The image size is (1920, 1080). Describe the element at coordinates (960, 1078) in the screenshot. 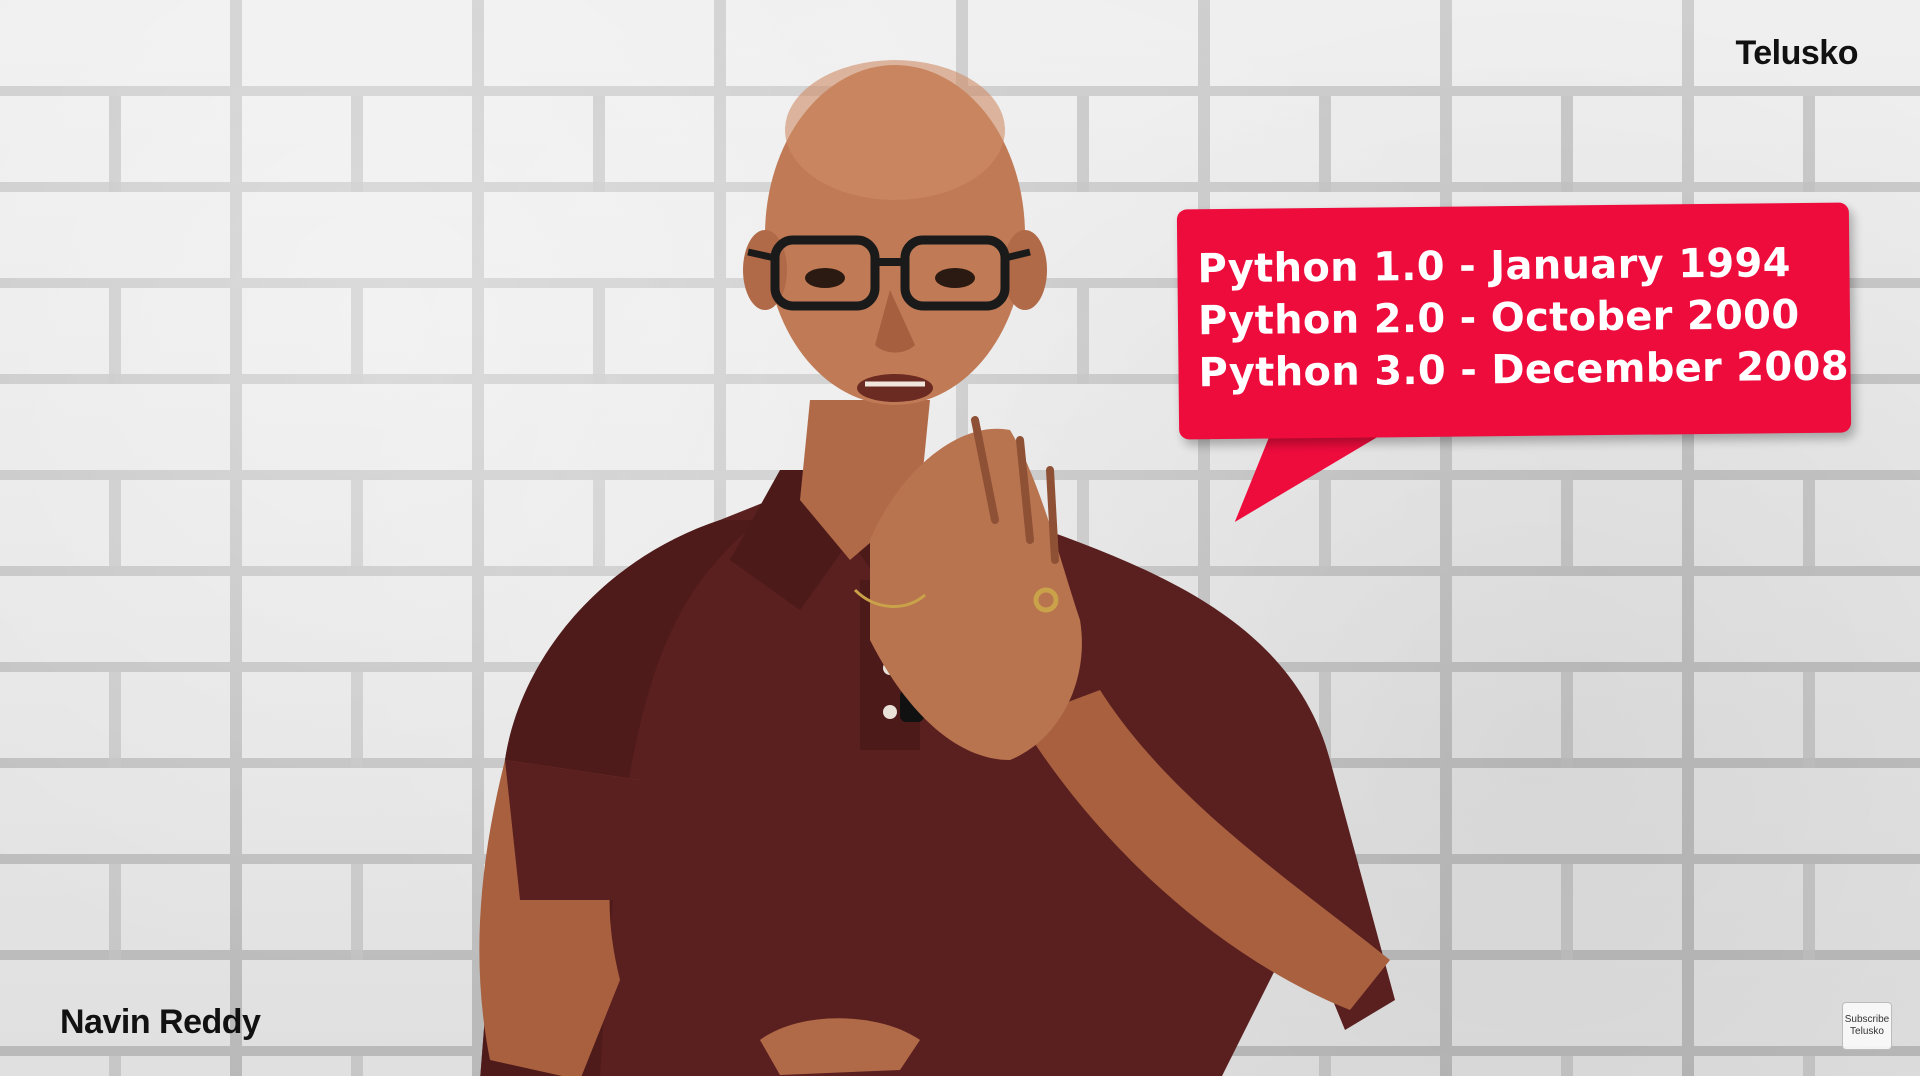

I see `bottom-edge-strip` at that location.